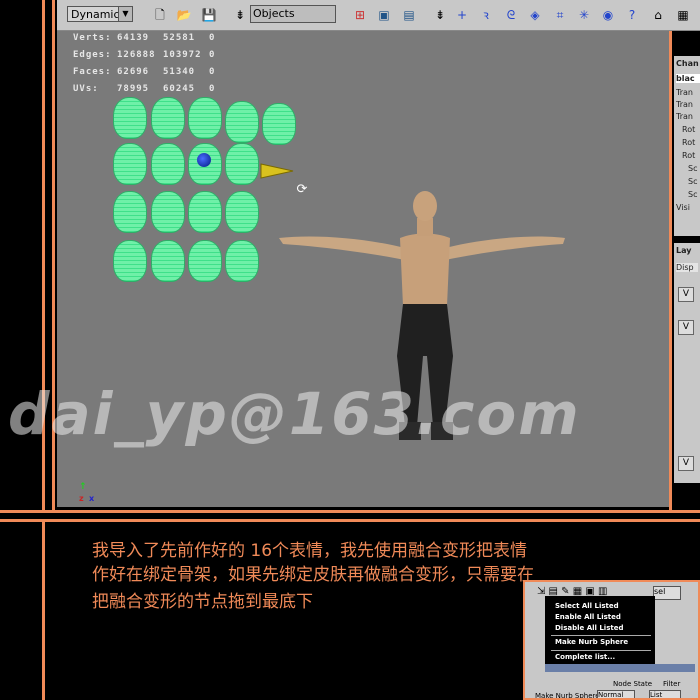  I want to click on joint-icon: ꝛ, so click(486, 15).